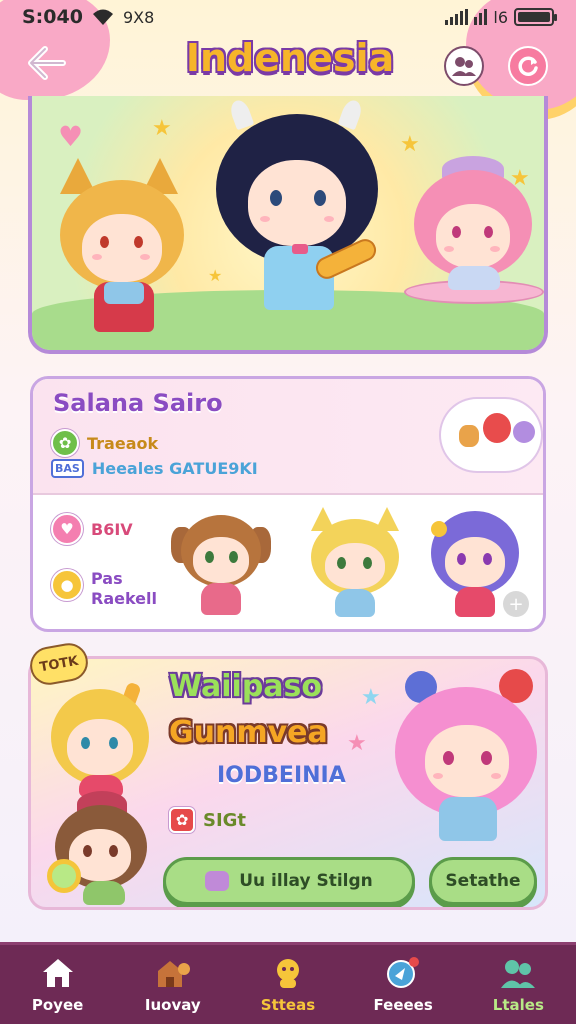  Describe the element at coordinates (172, 1004) in the screenshot. I see `nav-label-pets: Iuovay` at that location.